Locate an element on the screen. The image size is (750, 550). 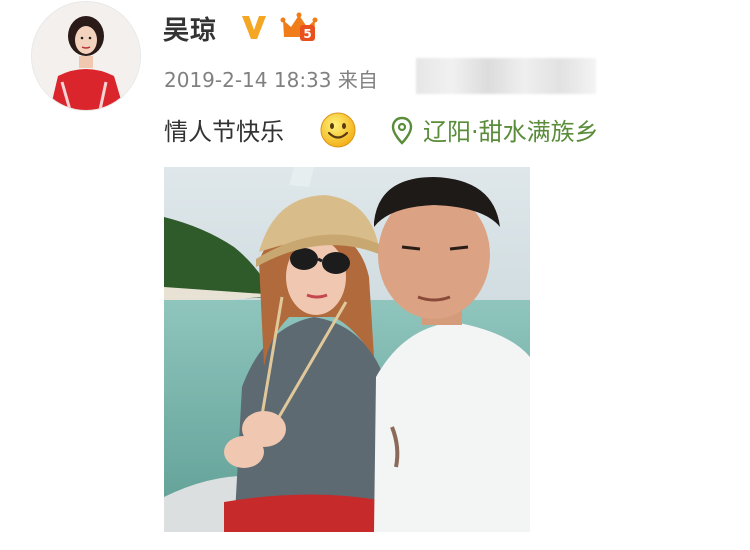
location-link: 辽阳·甜水满族乡 is located at coordinates (511, 129).